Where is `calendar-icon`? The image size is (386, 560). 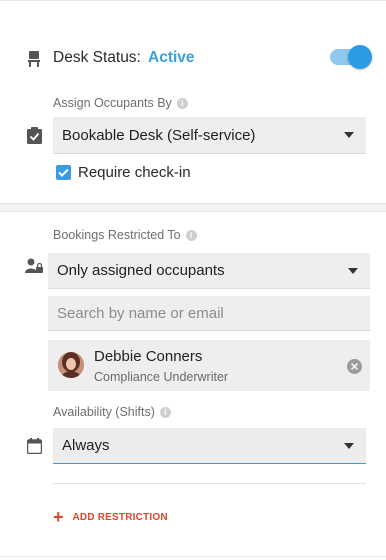 calendar-icon is located at coordinates (34, 446).